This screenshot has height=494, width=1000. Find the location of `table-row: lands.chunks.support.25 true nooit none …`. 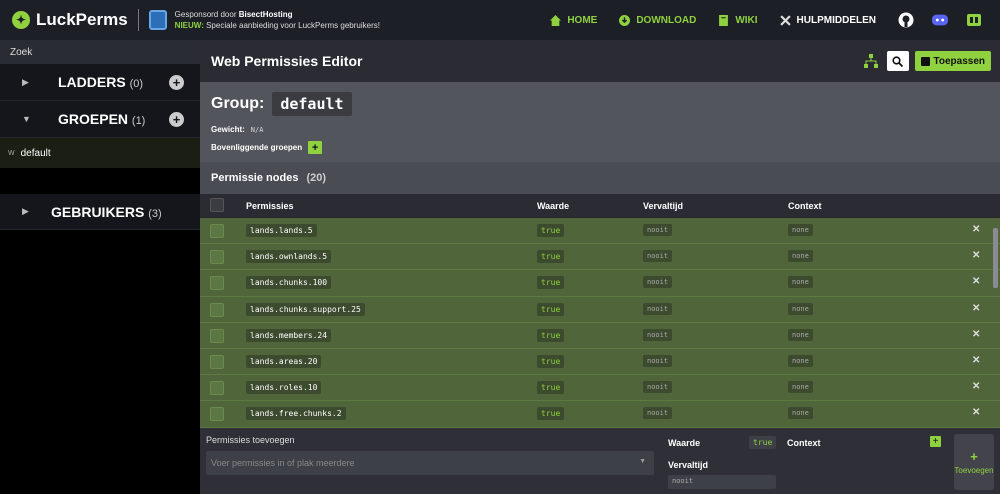

table-row: lands.chunks.support.25 true nooit none … is located at coordinates (600, 309).